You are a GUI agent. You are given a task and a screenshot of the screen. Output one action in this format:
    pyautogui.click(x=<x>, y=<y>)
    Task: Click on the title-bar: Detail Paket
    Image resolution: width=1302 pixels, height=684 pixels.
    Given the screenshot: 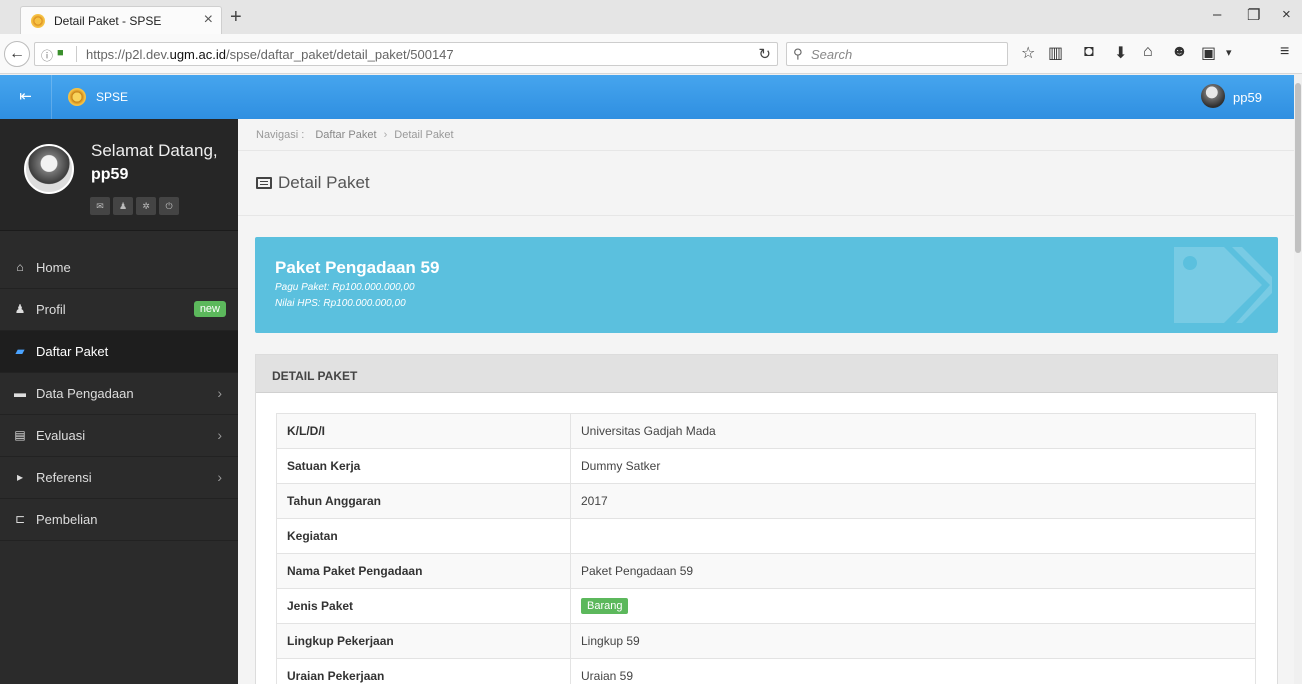 What is the action you would take?
    pyautogui.click(x=766, y=183)
    